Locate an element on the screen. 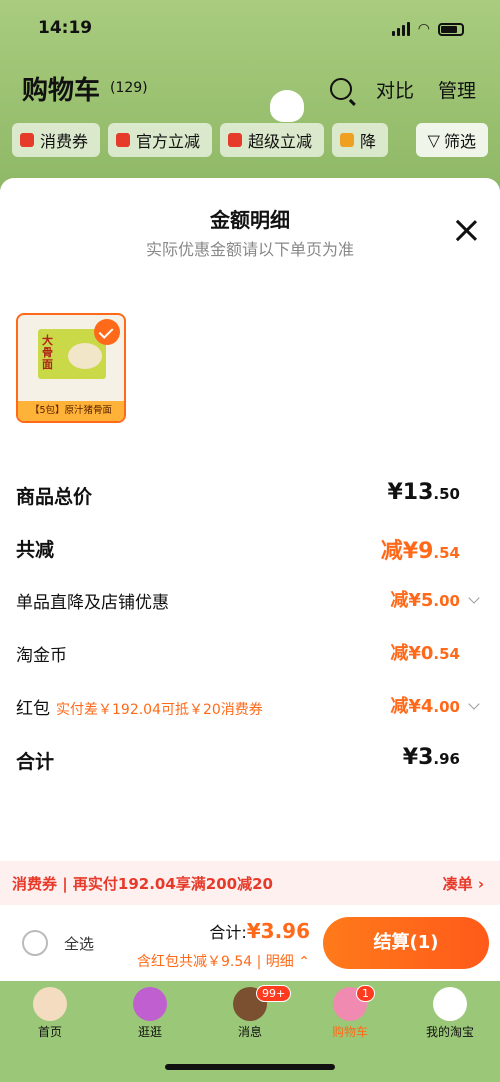  wifi-icon: ◠ is located at coordinates (423, 29).